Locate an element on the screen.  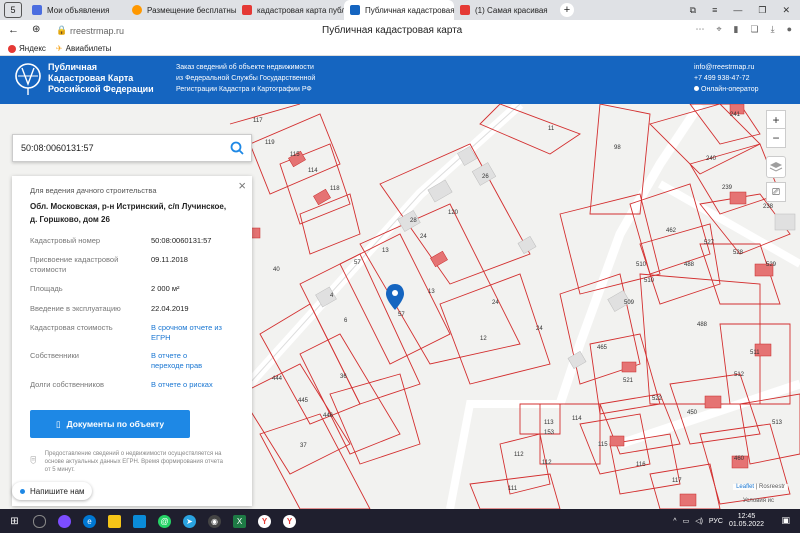
site-logo-icon is located at coordinates (28, 79).